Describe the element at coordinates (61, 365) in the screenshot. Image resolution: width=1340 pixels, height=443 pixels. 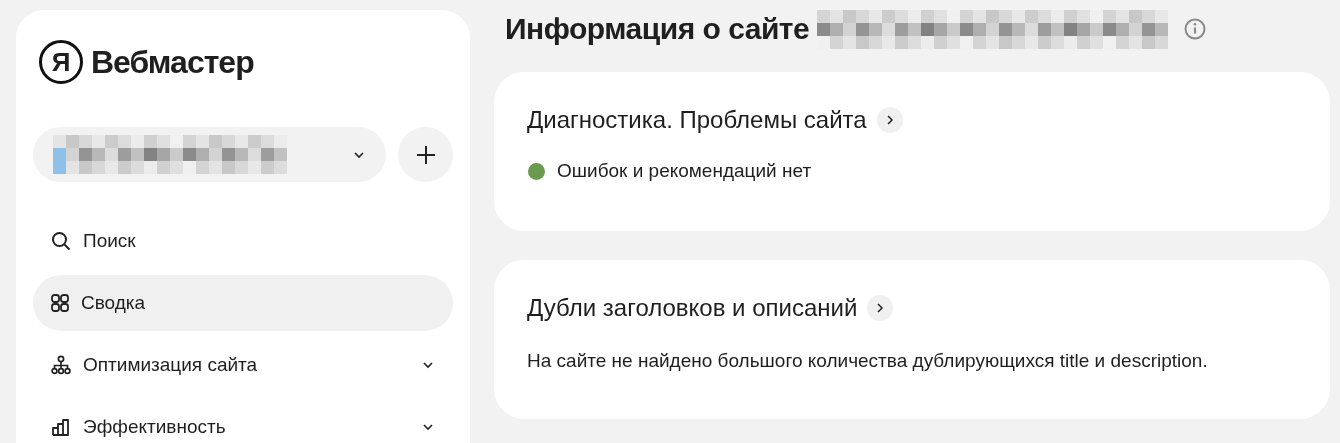
I see `hierarchy-icon` at that location.